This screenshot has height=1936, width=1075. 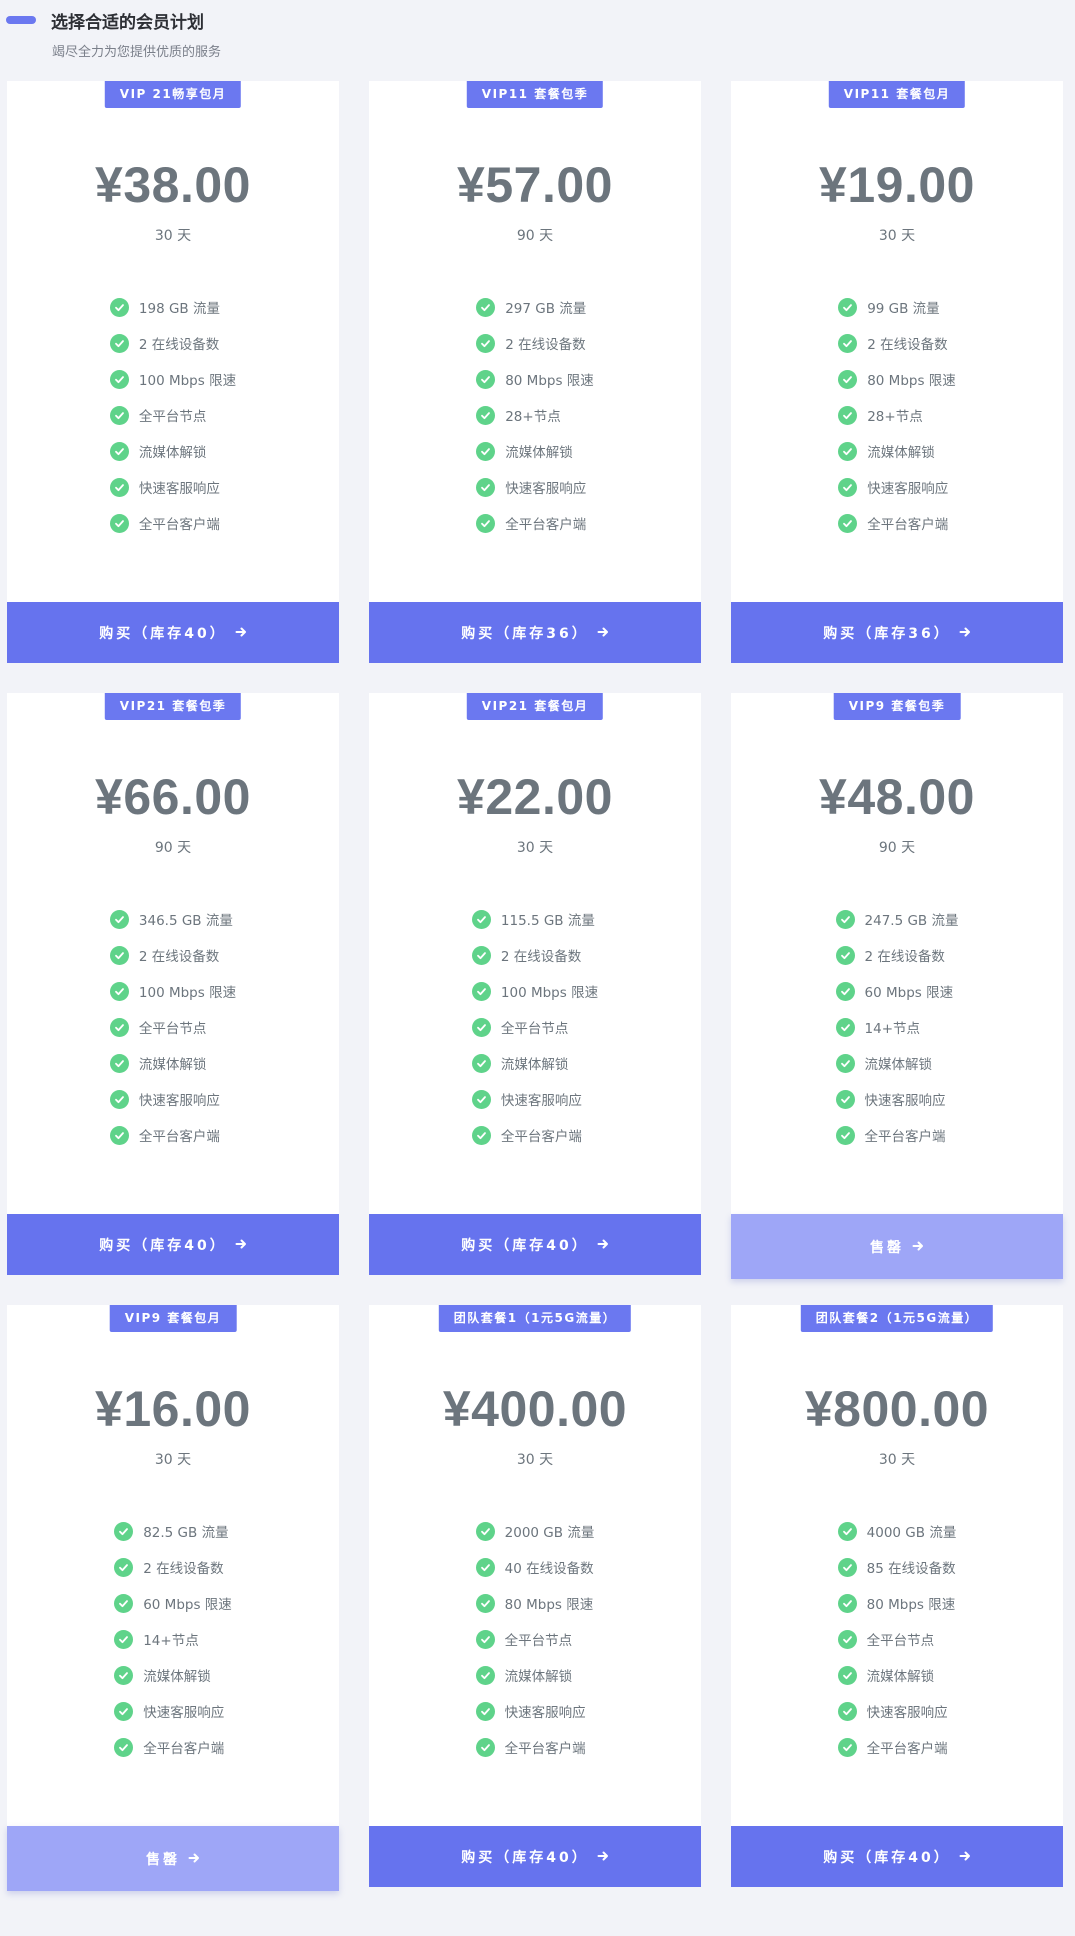 I want to click on buy-button-label: 购买（库存36）, so click(x=887, y=633).